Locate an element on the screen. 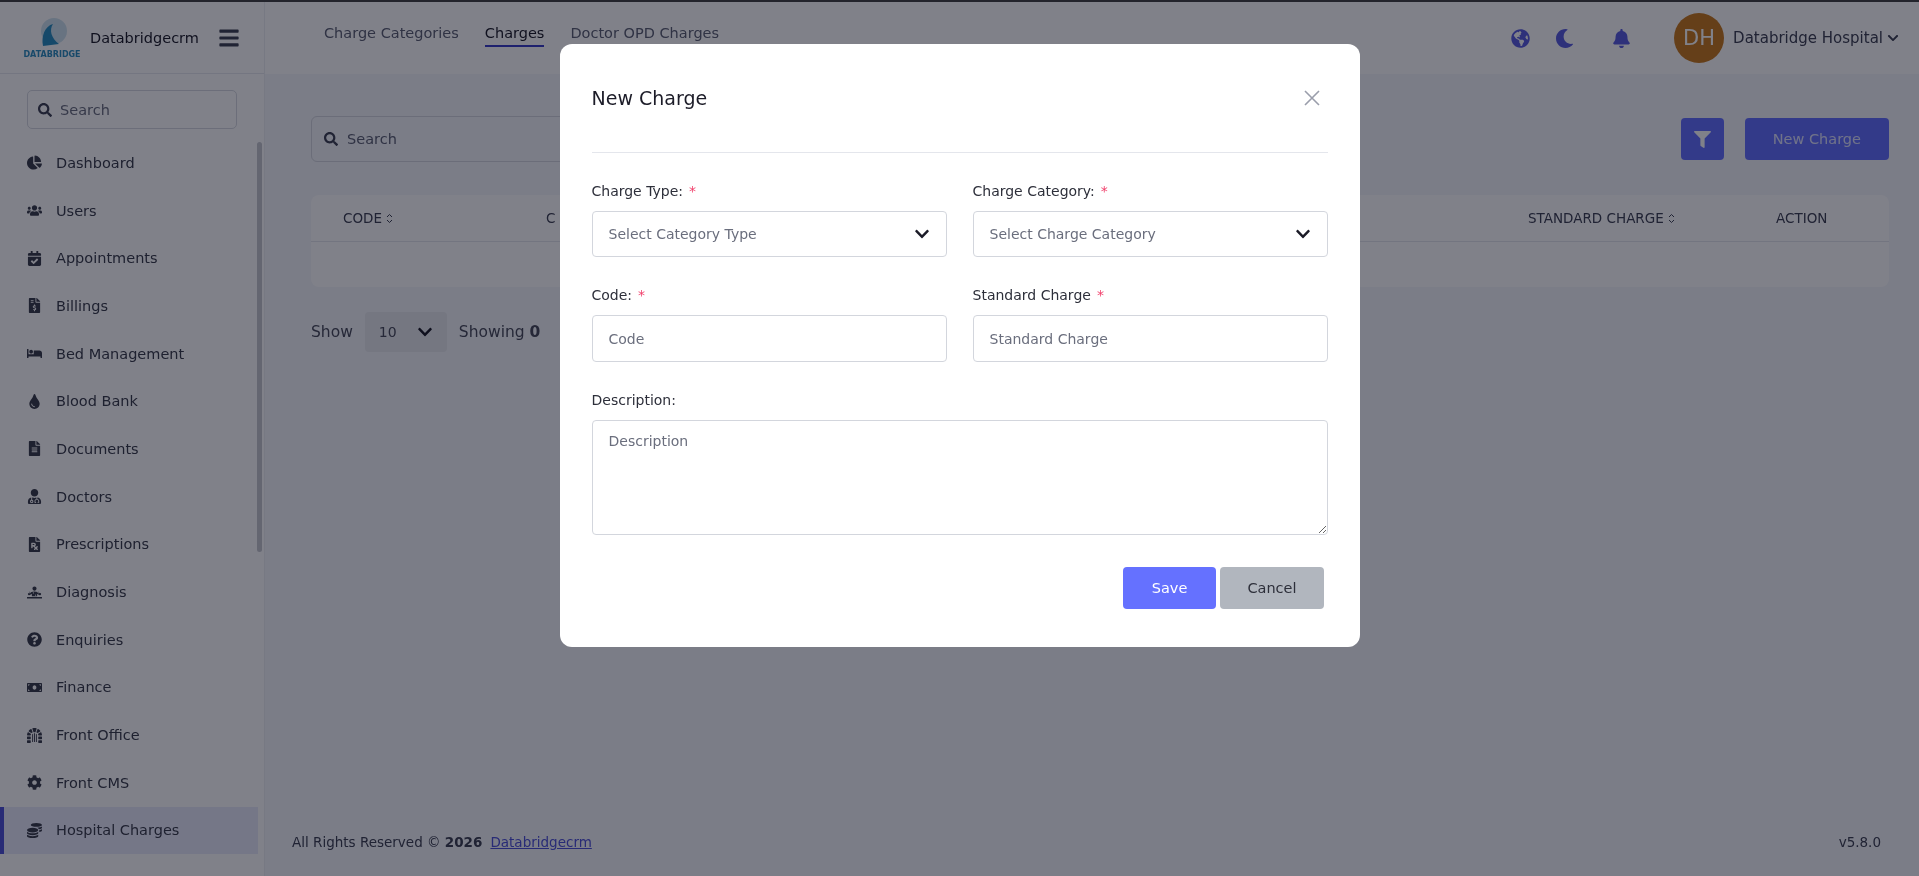 The height and width of the screenshot is (876, 1919). nav-tab: Doctor OPD Charges is located at coordinates (645, 35).